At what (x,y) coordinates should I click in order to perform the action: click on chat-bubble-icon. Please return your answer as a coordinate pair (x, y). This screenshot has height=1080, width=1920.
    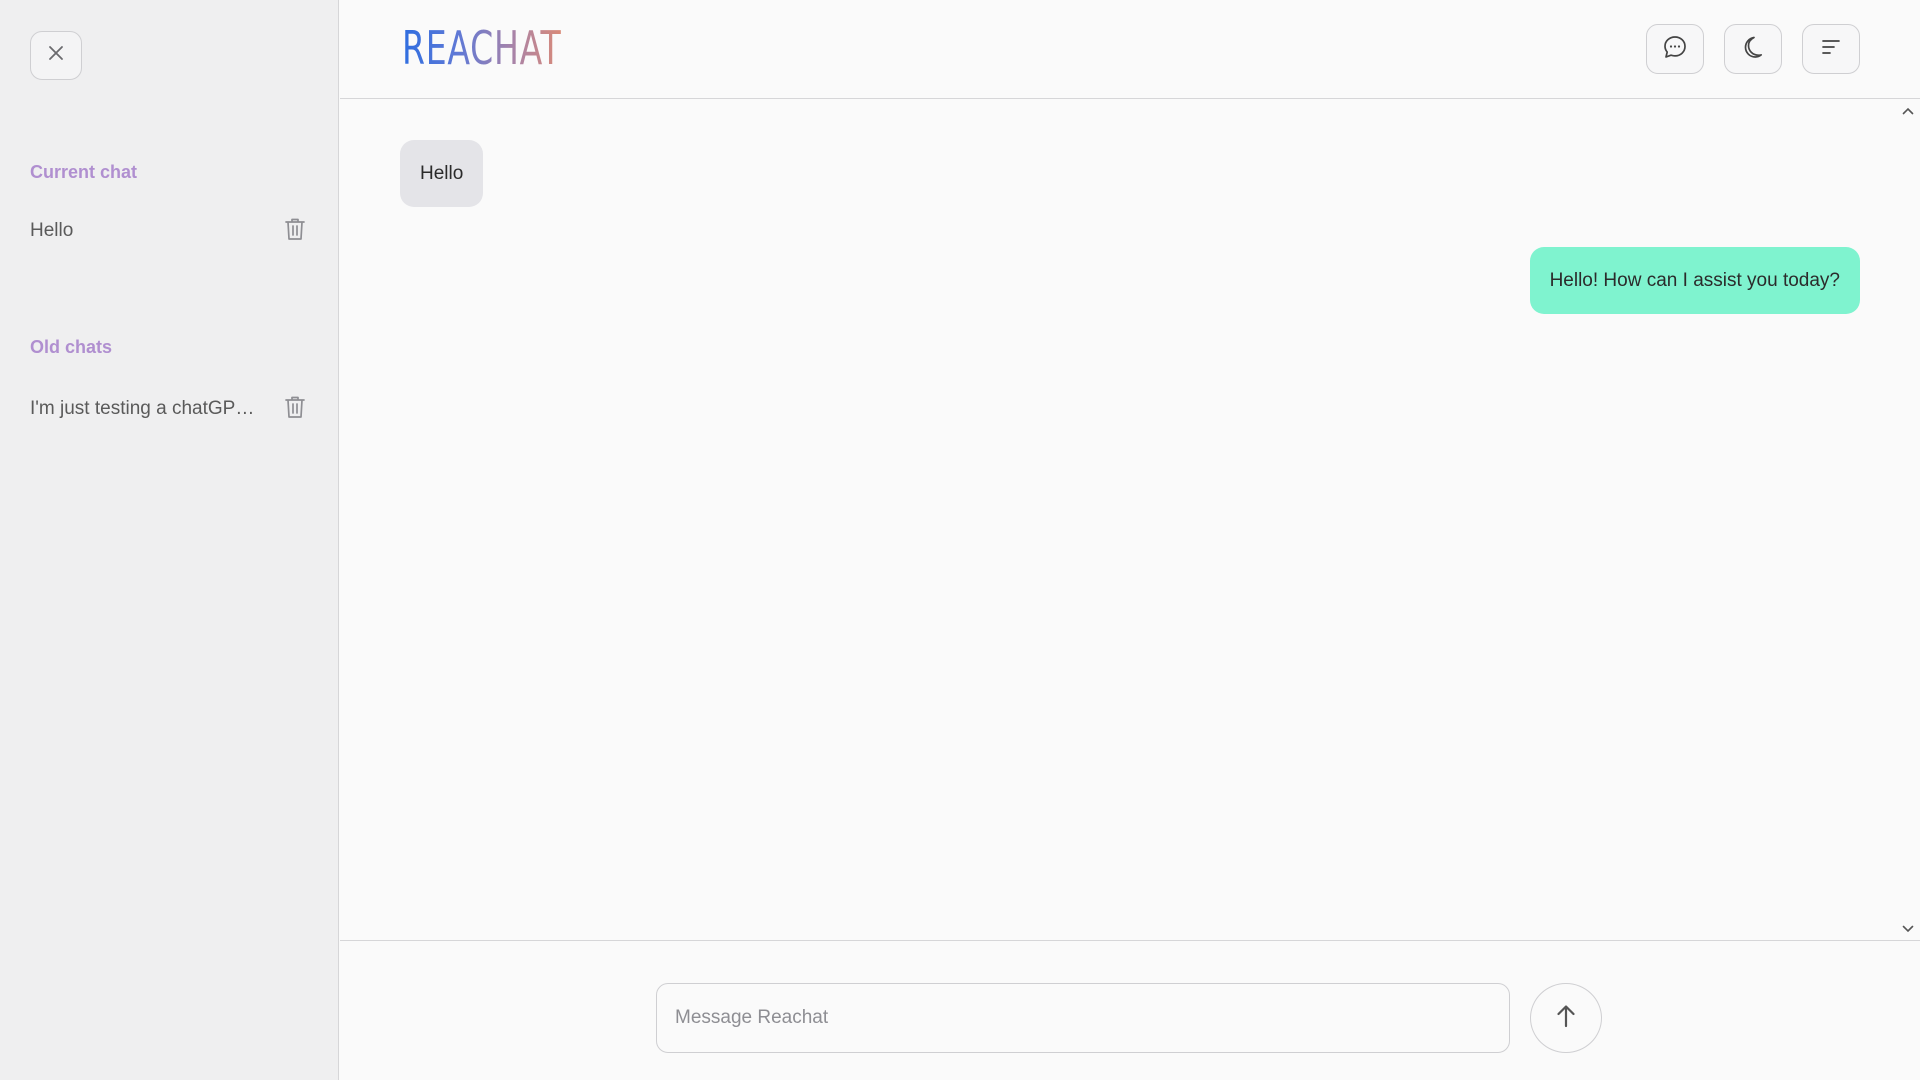
    Looking at the image, I should click on (1675, 49).